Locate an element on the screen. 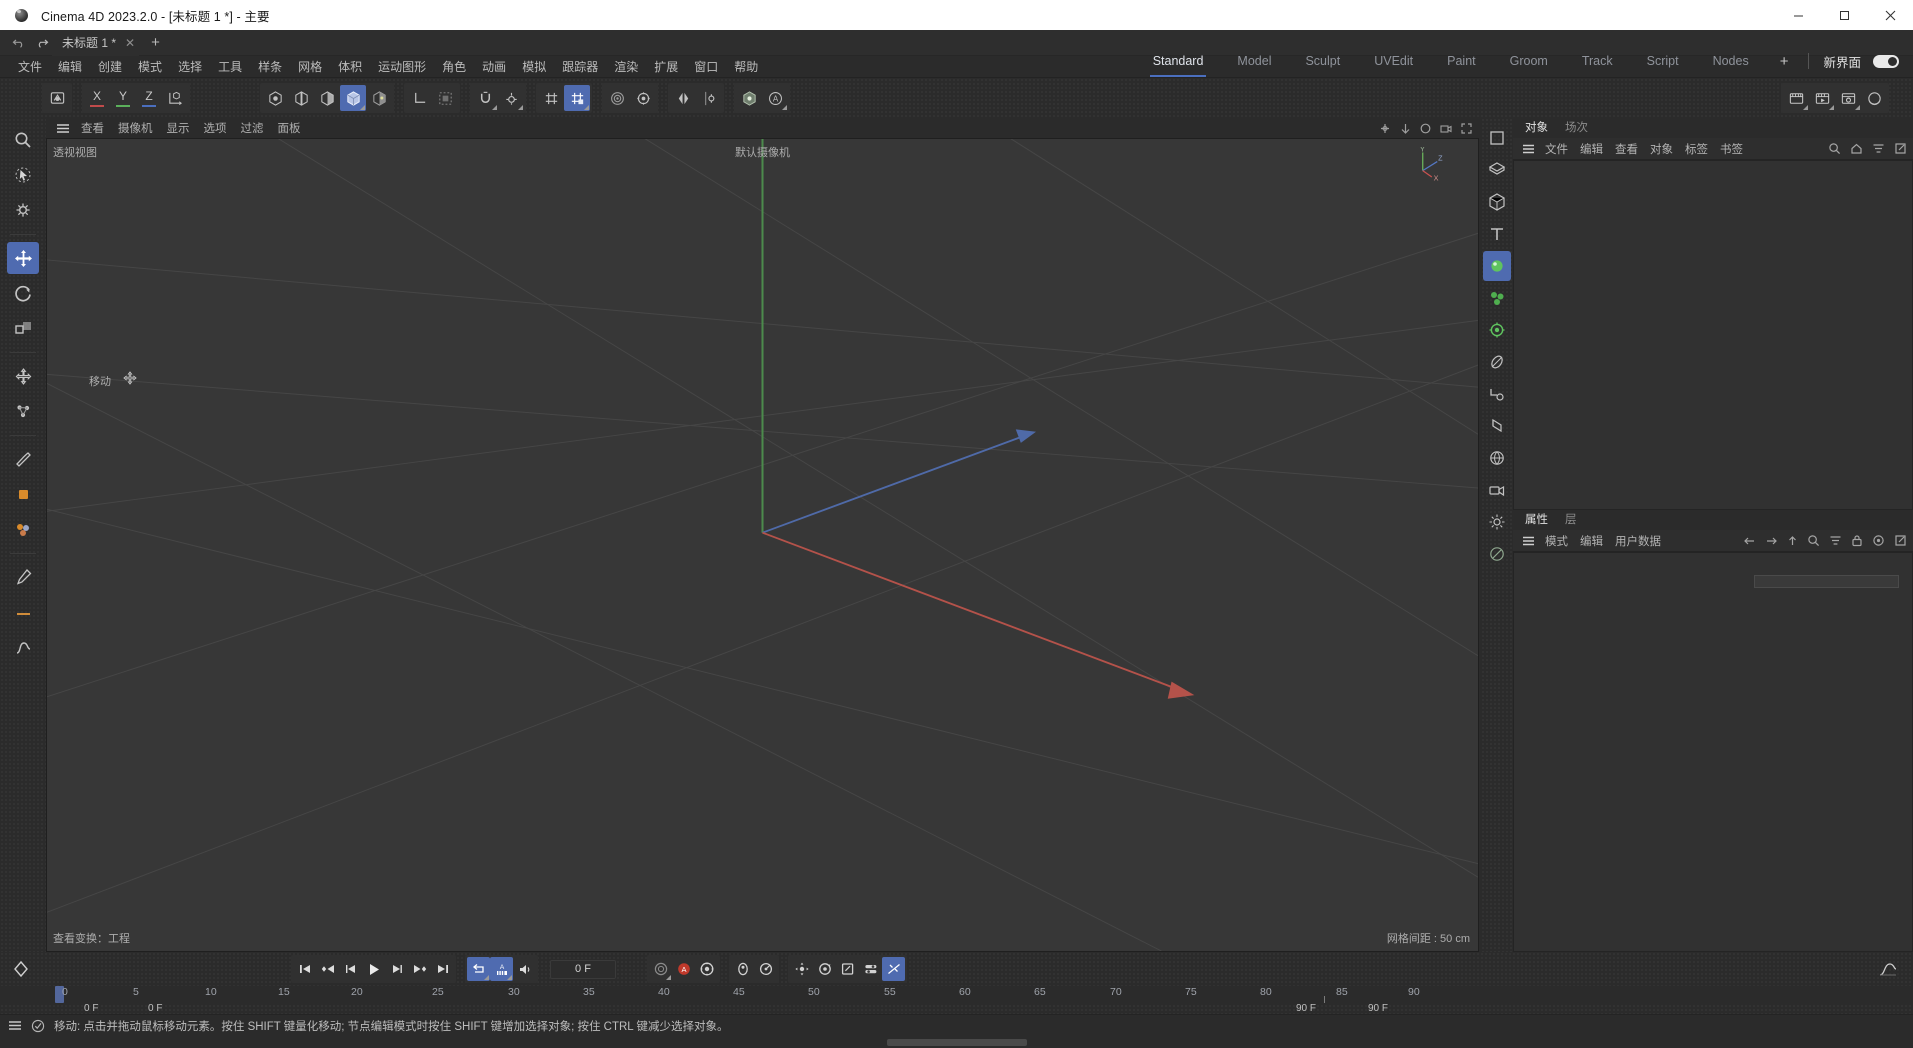 The width and height of the screenshot is (1913, 1048). menu-item-2: 创建 is located at coordinates (110, 67).